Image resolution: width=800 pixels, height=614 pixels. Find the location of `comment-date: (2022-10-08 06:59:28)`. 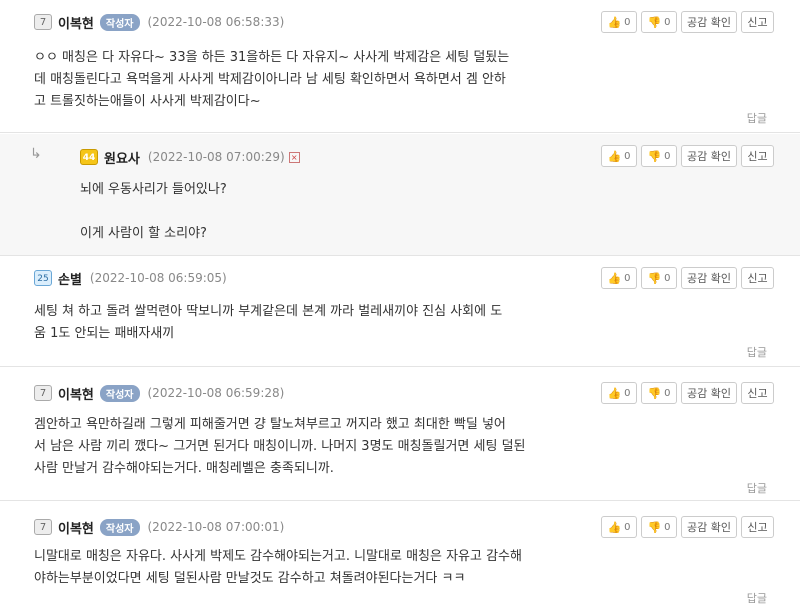

comment-date: (2022-10-08 06:59:28) is located at coordinates (216, 393).